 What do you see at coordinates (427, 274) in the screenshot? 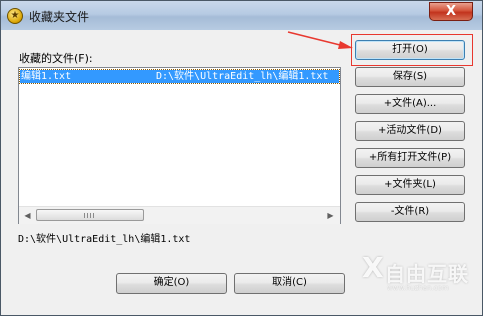
I see `watermark-text: 自由互联` at bounding box center [427, 274].